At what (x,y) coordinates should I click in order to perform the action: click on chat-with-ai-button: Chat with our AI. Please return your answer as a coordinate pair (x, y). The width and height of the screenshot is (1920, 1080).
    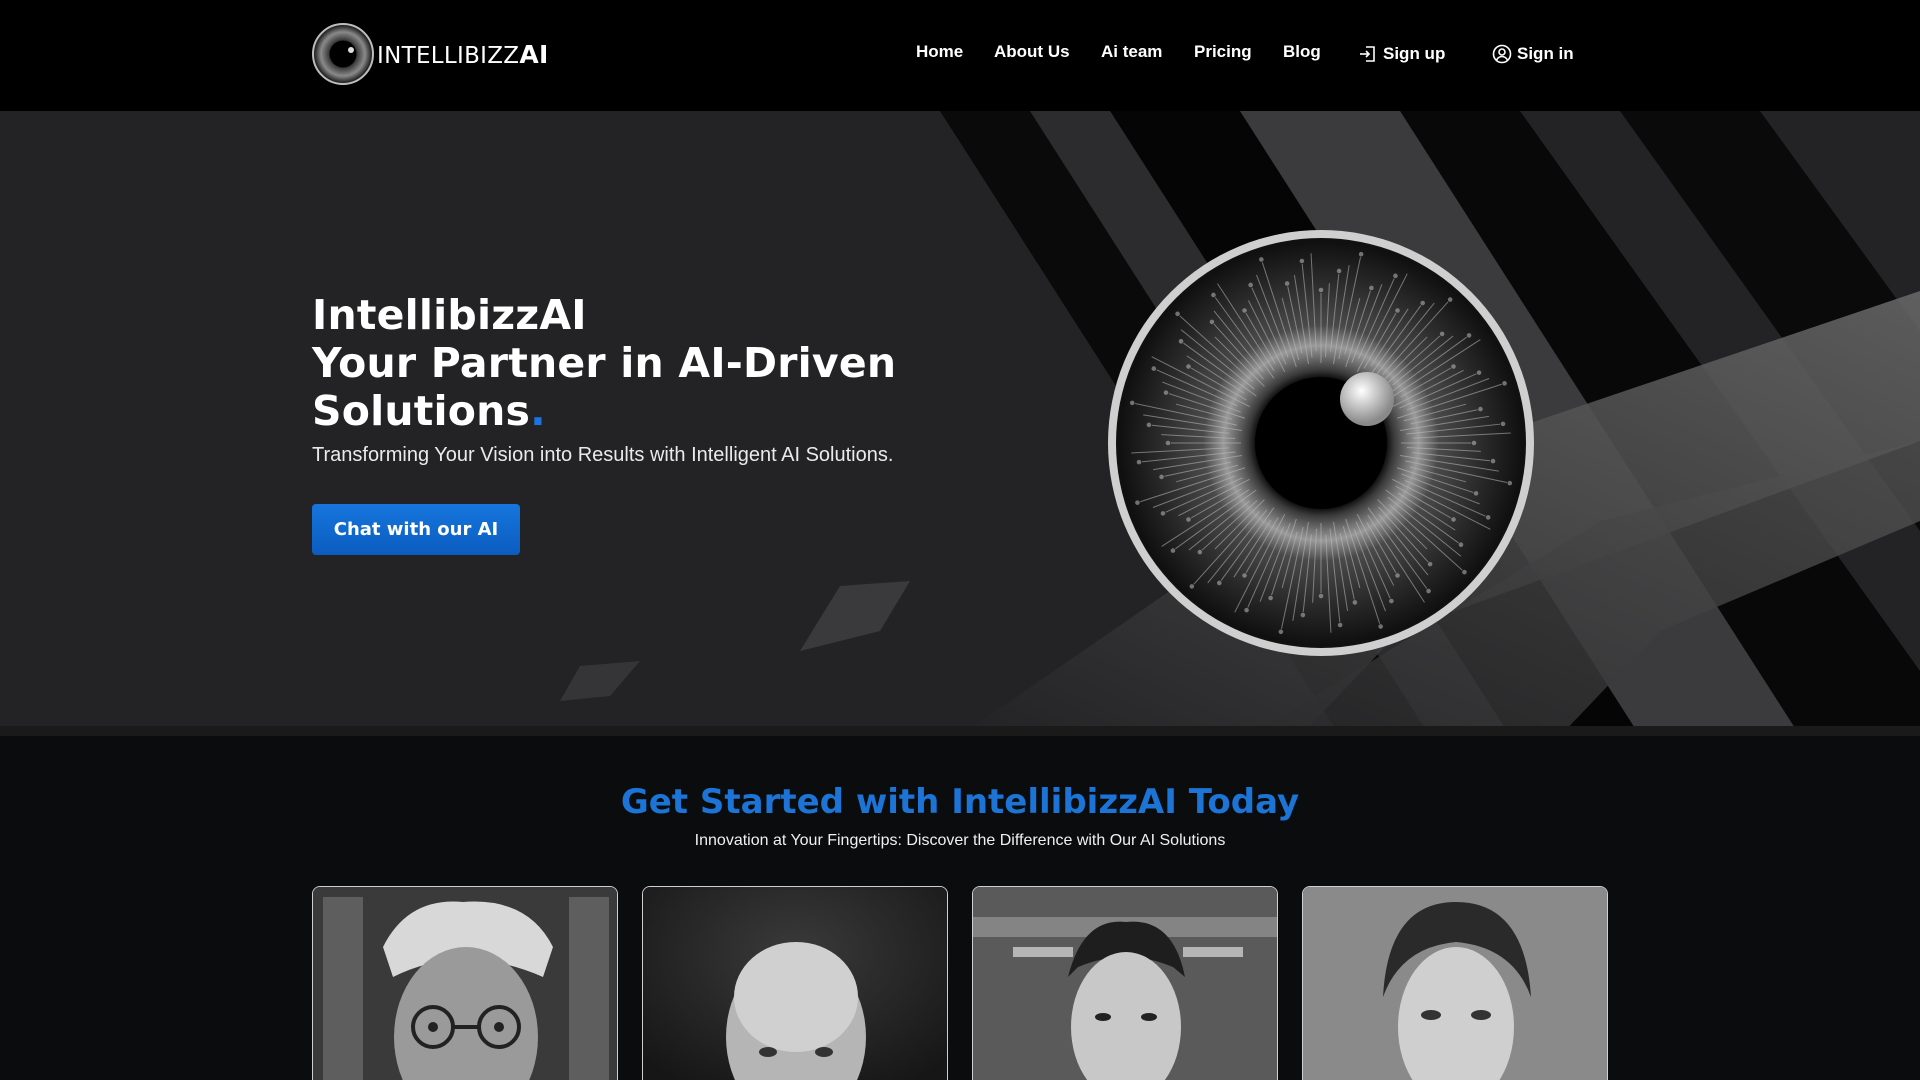
    Looking at the image, I should click on (416, 529).